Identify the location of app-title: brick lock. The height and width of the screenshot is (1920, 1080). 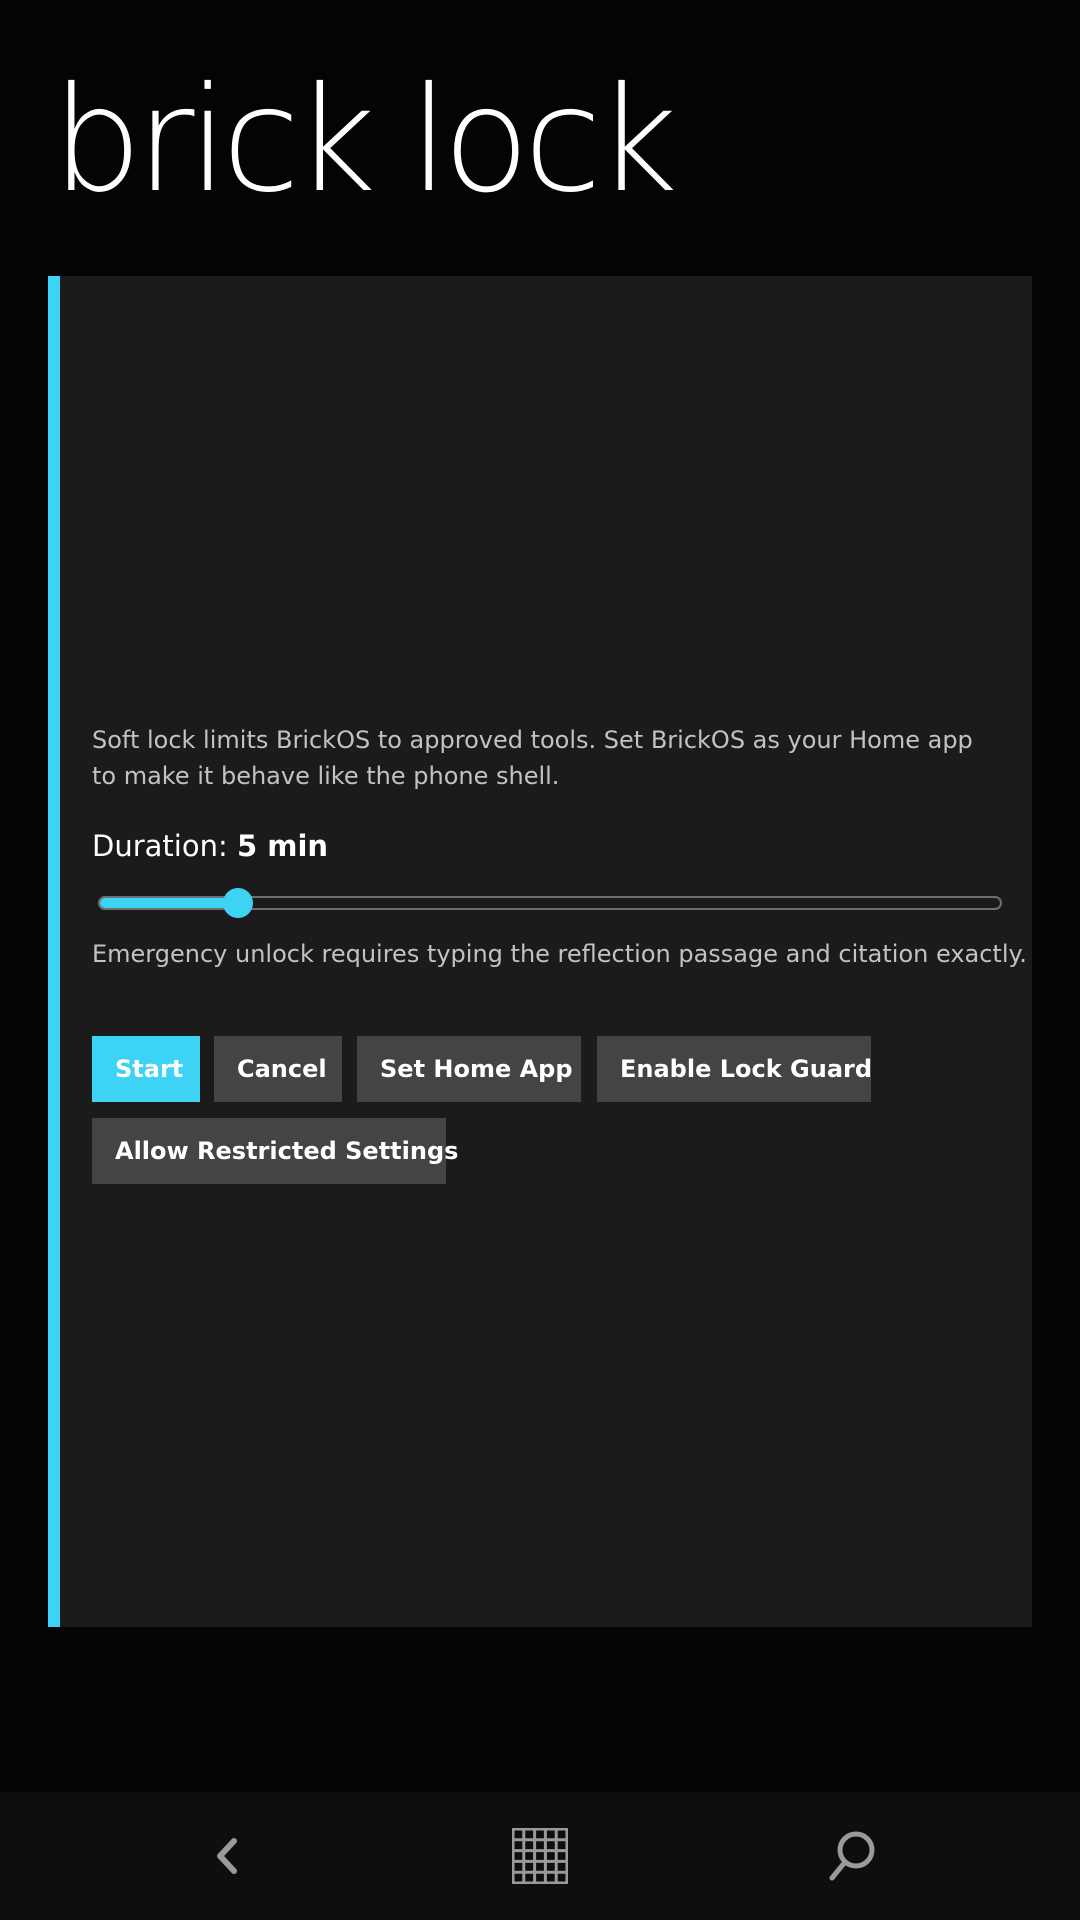
(365, 140).